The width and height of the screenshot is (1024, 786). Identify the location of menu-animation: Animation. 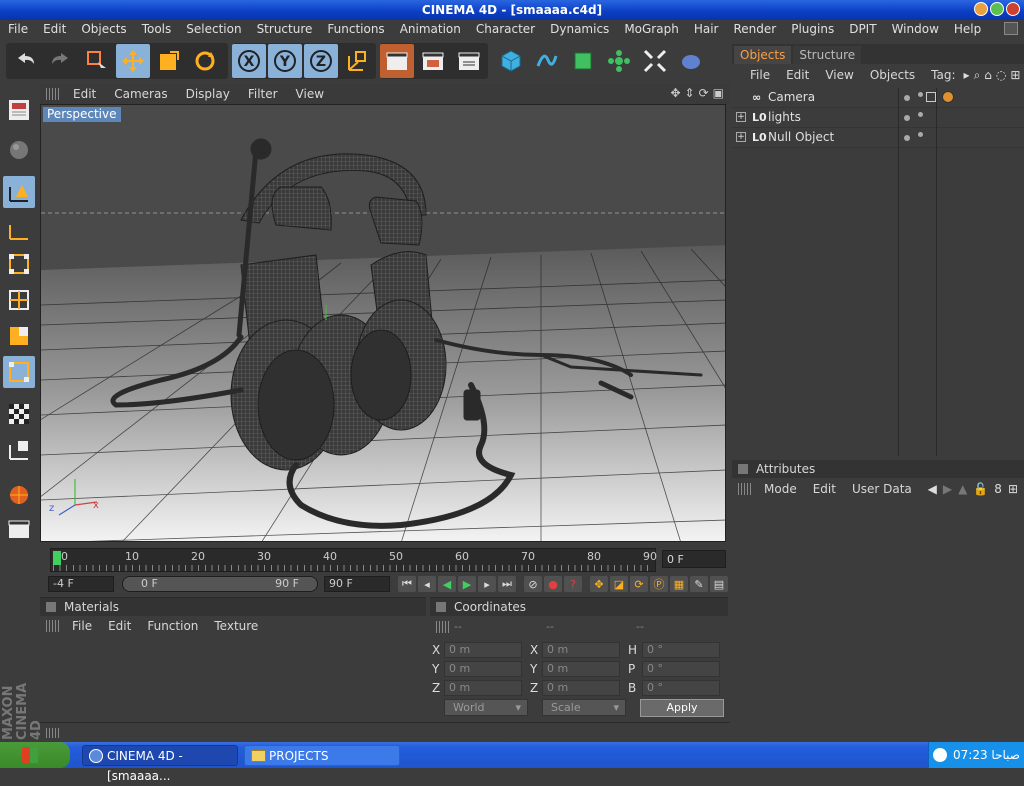
(430, 29).